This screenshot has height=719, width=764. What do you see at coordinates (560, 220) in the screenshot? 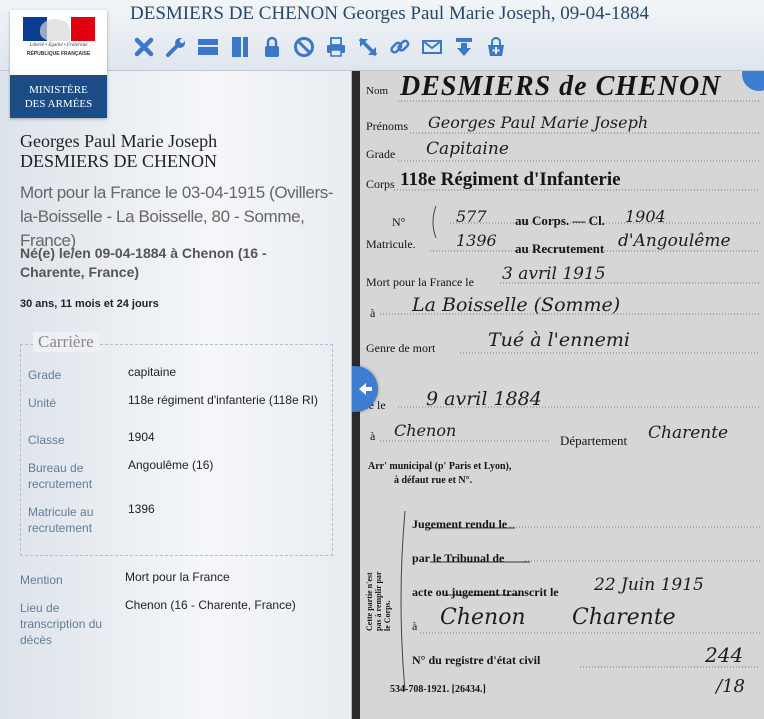
I see `doc-au-corps: au Corps. — Cl.` at bounding box center [560, 220].